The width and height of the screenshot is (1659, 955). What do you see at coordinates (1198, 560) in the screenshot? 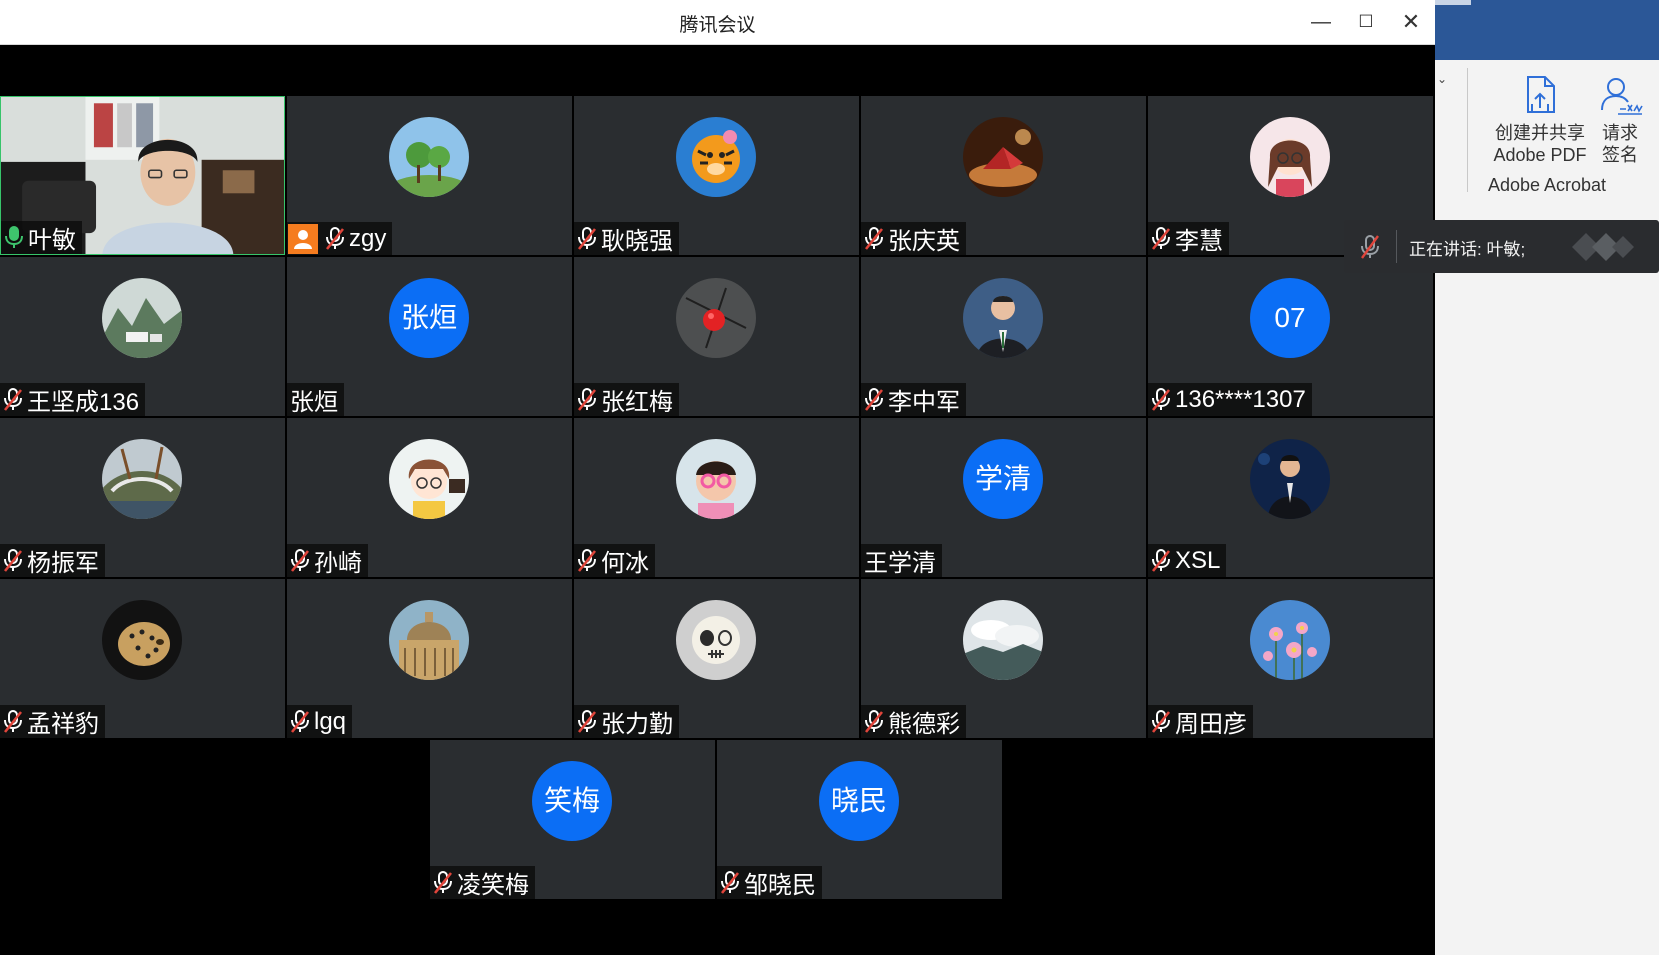
I see `participant-name: XSL` at bounding box center [1198, 560].